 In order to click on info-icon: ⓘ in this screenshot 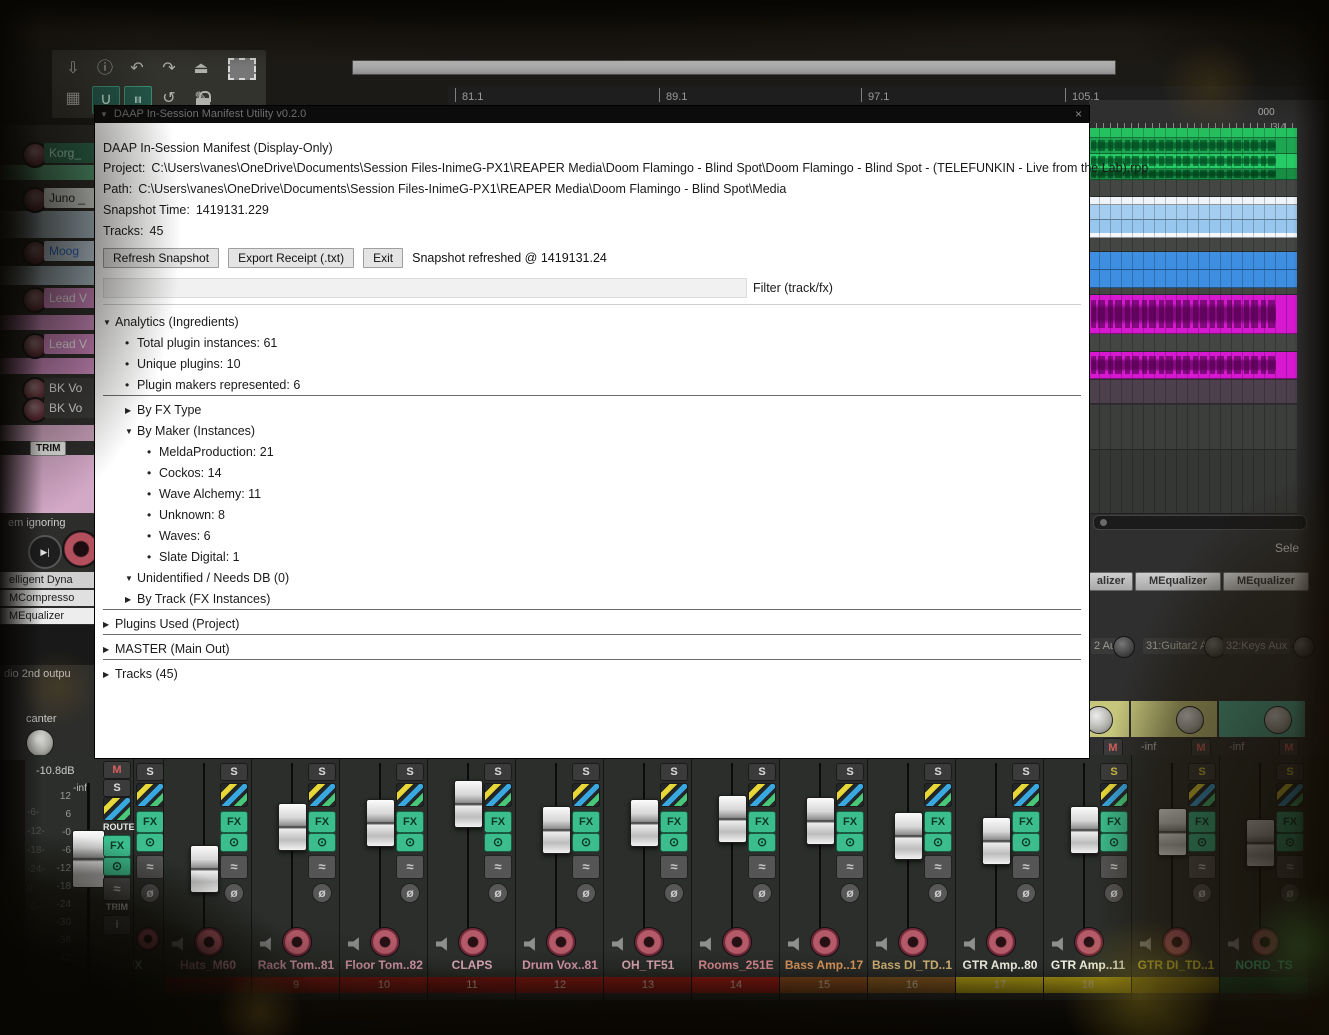, I will do `click(105, 69)`.